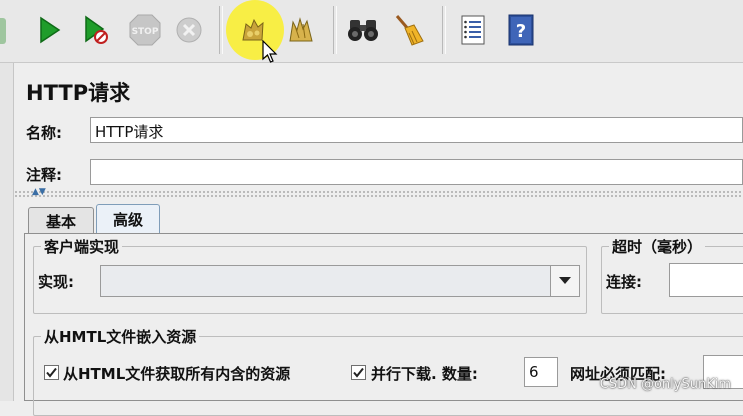 This screenshot has height=416, width=743. I want to click on shutdown-button, so click(189, 30).